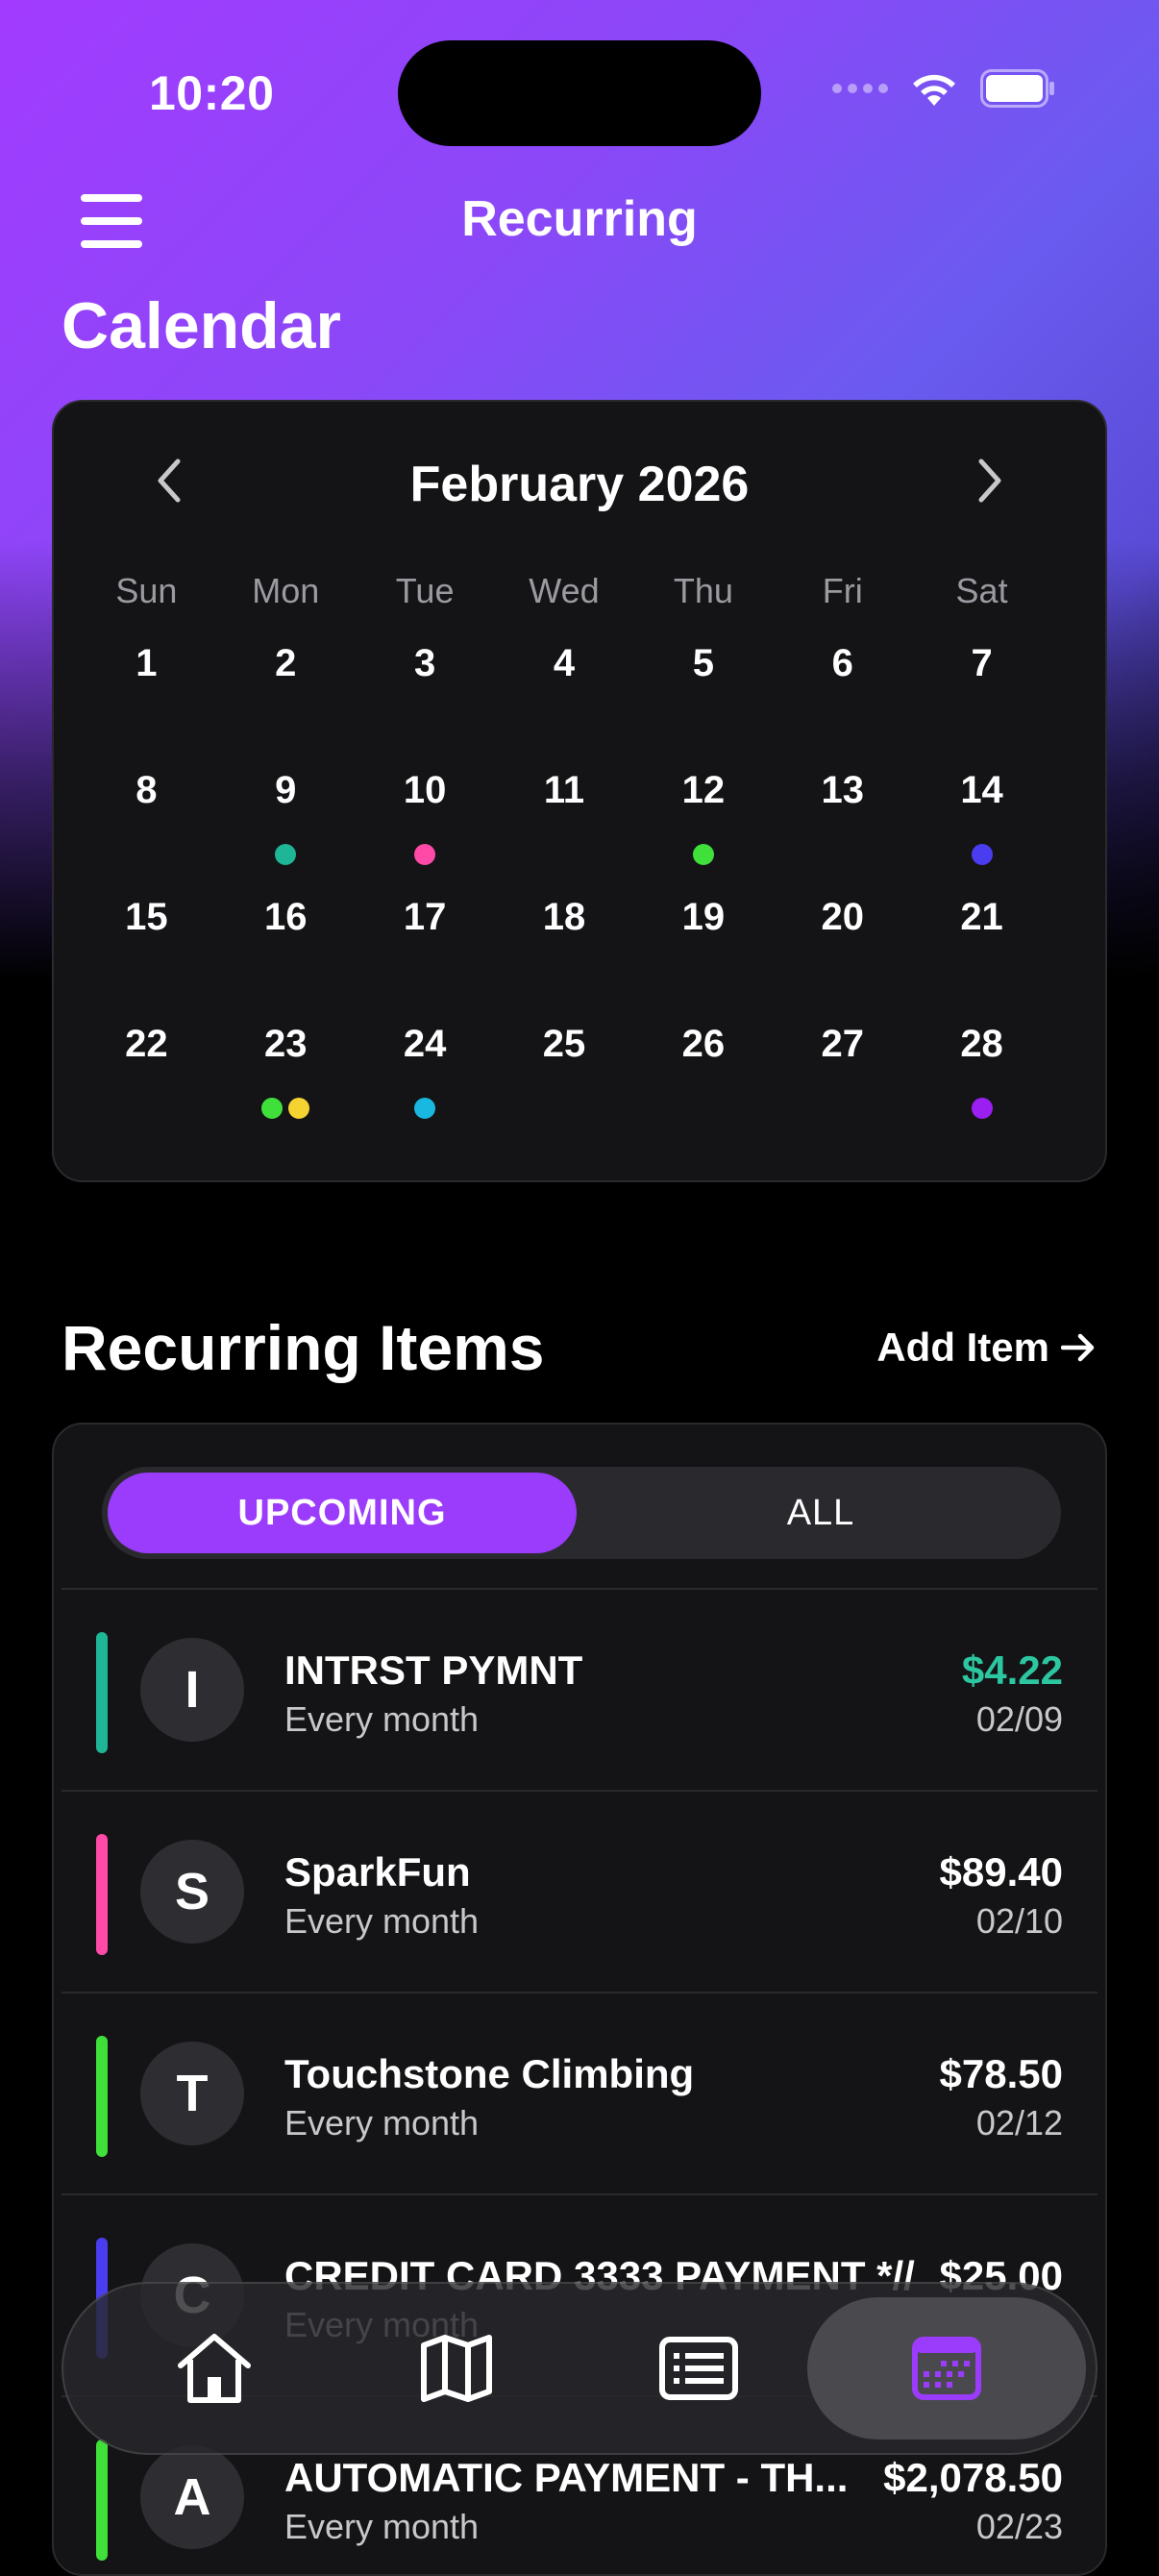 The image size is (1159, 2576). I want to click on calendar-day: 13, so click(842, 812).